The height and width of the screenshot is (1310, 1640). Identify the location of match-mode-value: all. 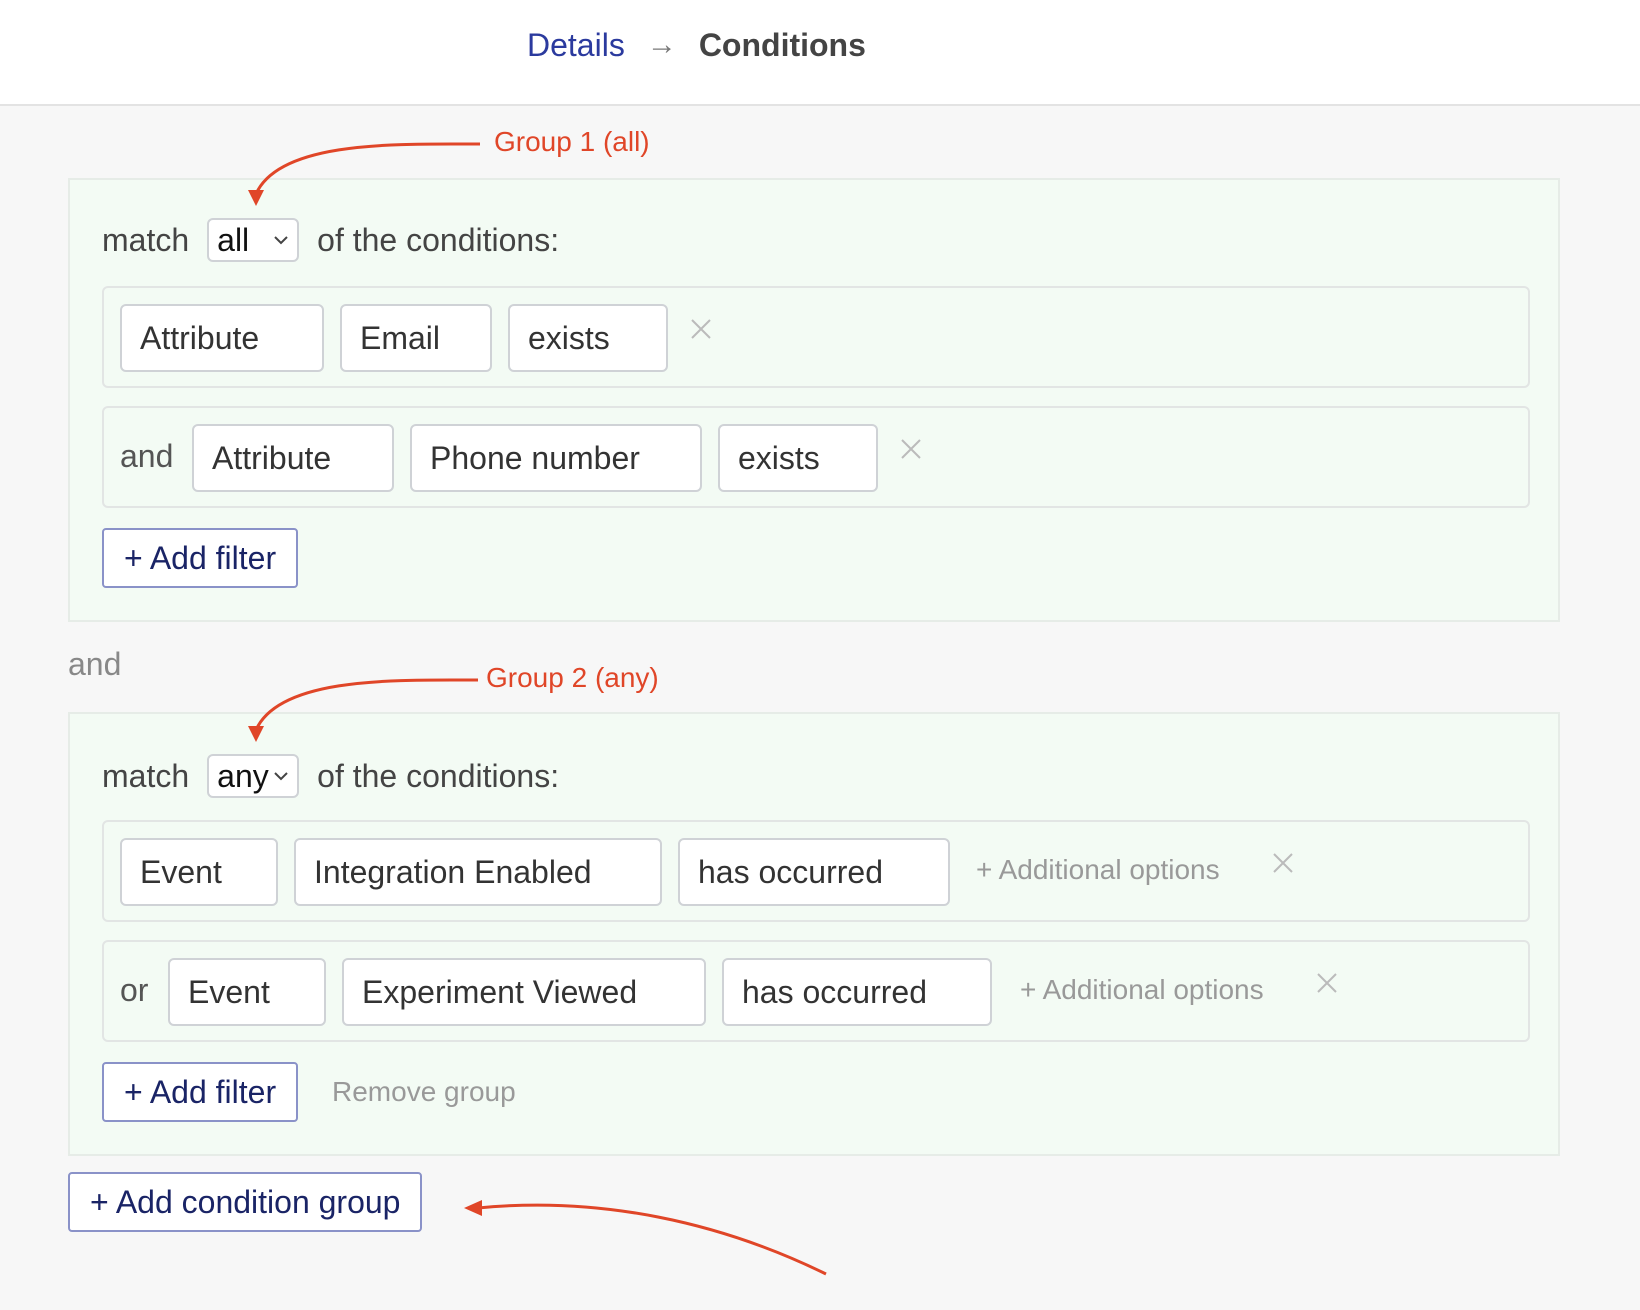
(233, 239).